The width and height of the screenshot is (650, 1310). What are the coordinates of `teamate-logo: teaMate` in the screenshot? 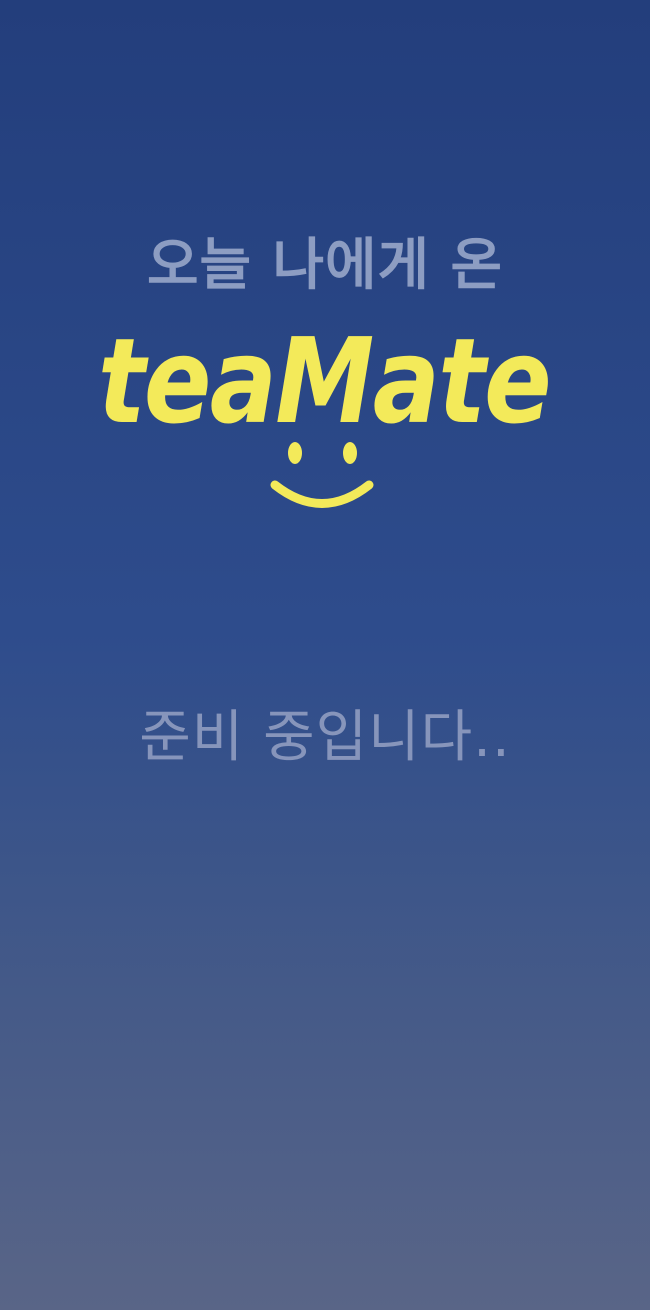 It's located at (325, 425).